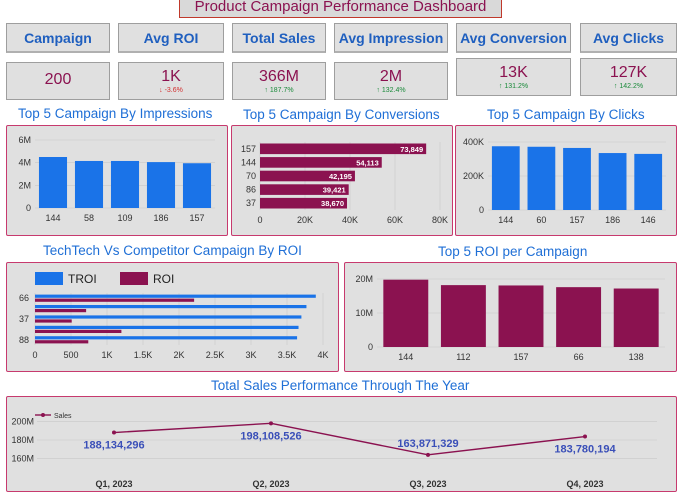 Image resolution: width=682 pixels, height=496 pixels. Describe the element at coordinates (349, 439) in the screenshot. I see `series-line` at that location.